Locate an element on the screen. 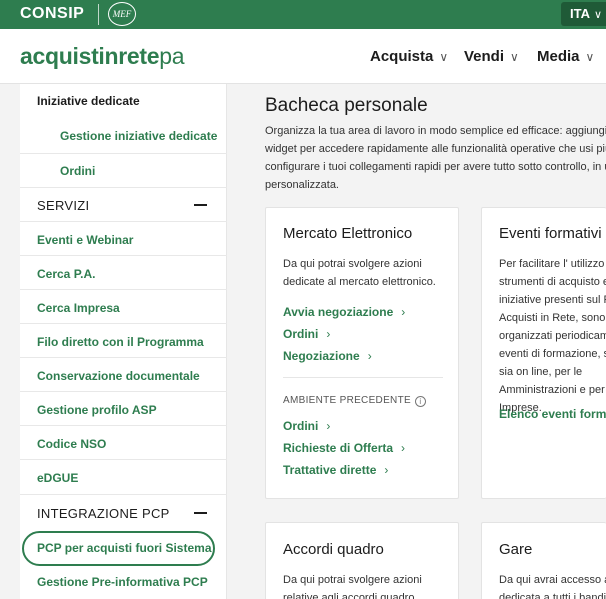  desc-line: Per facilitare l' utilizzo d is located at coordinates (552, 264).